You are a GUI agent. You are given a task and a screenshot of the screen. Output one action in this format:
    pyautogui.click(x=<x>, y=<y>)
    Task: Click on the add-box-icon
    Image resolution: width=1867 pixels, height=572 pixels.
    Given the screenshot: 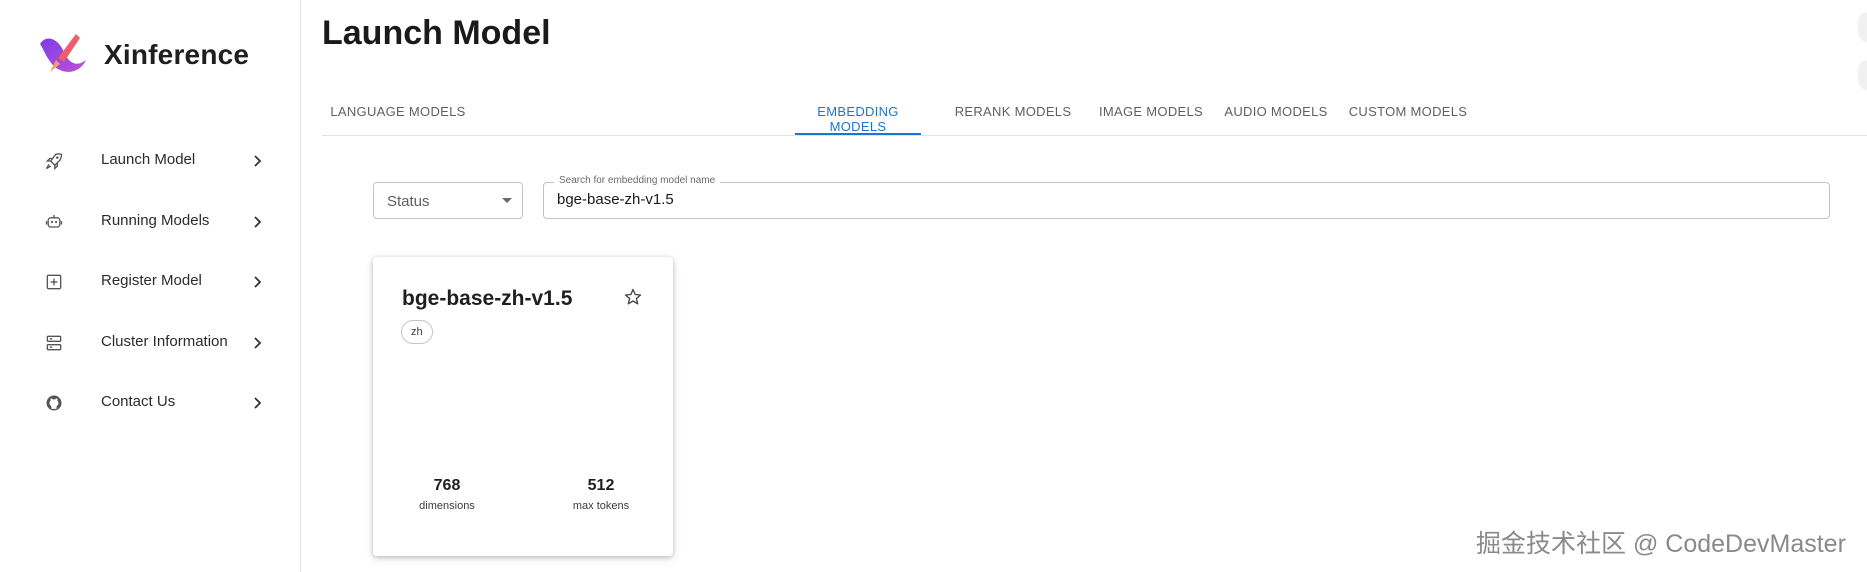 What is the action you would take?
    pyautogui.click(x=54, y=282)
    